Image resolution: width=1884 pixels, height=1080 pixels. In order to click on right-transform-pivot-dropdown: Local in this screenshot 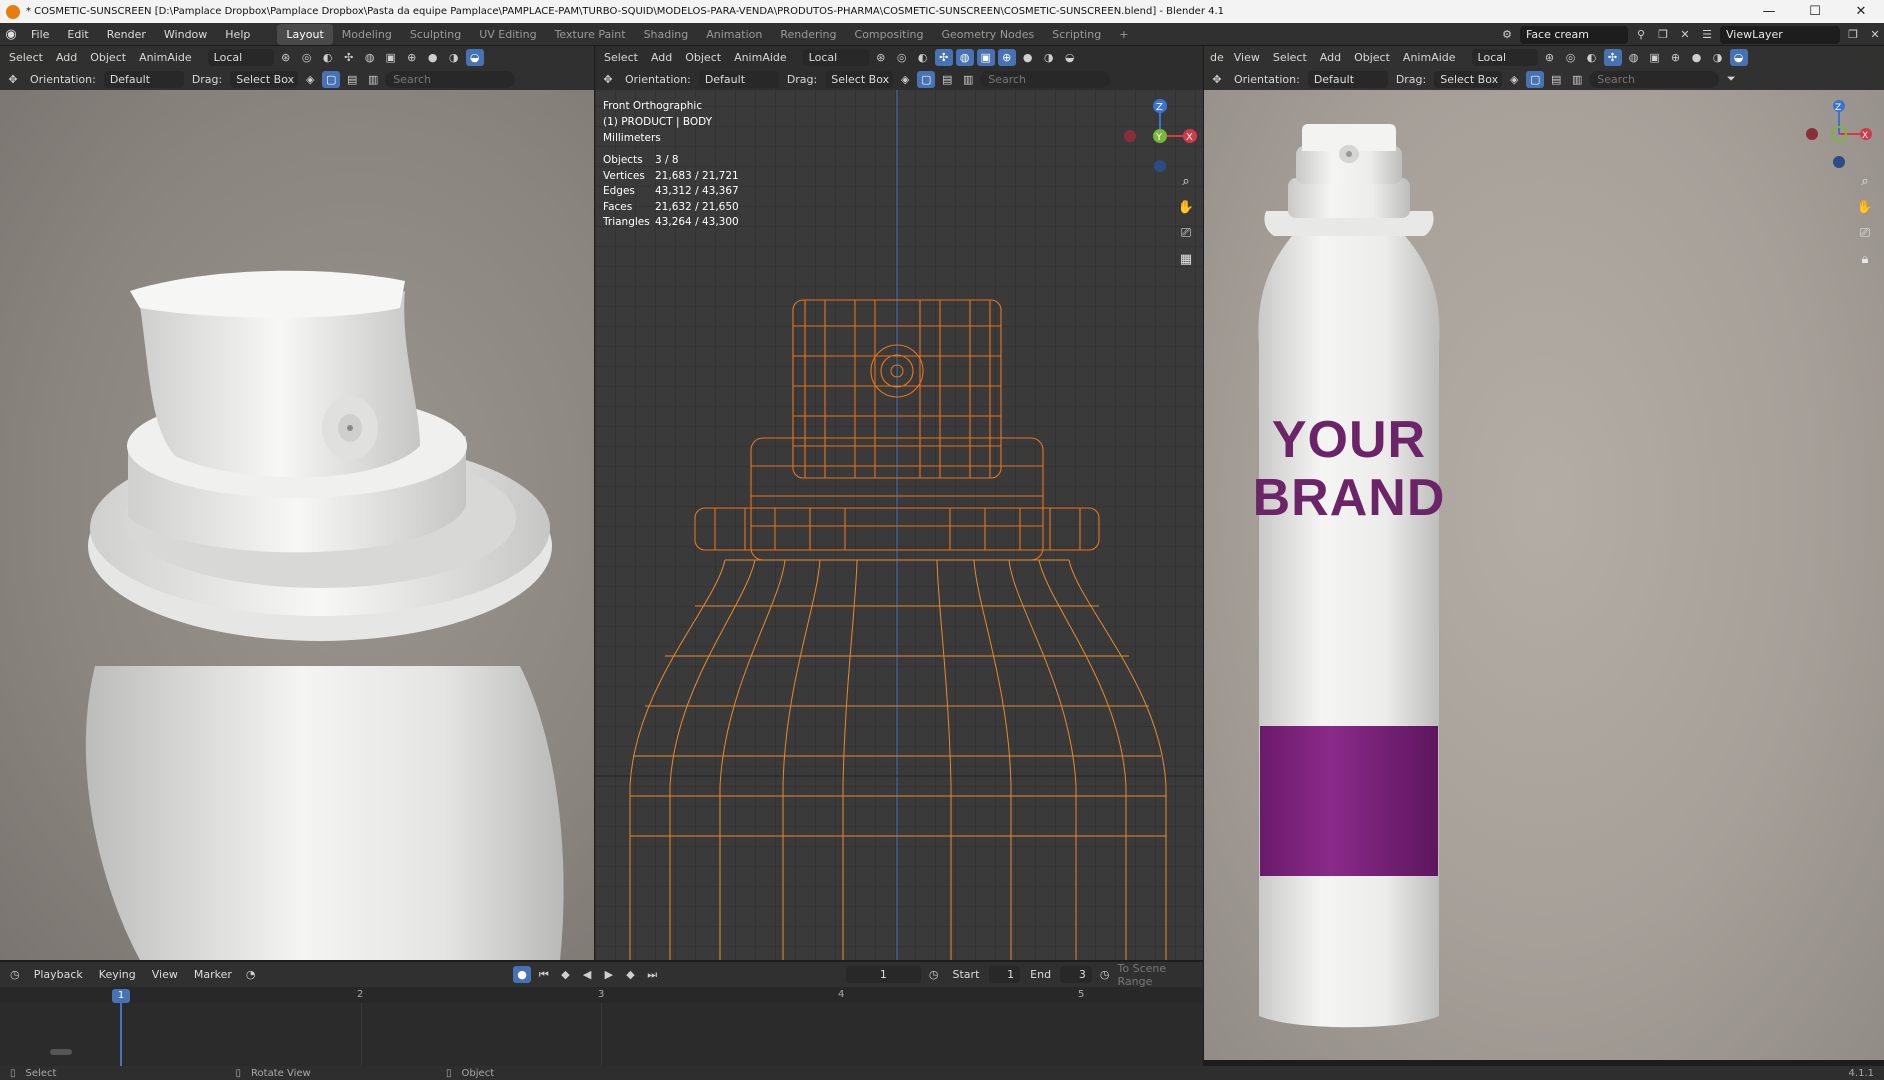, I will do `click(1504, 57)`.